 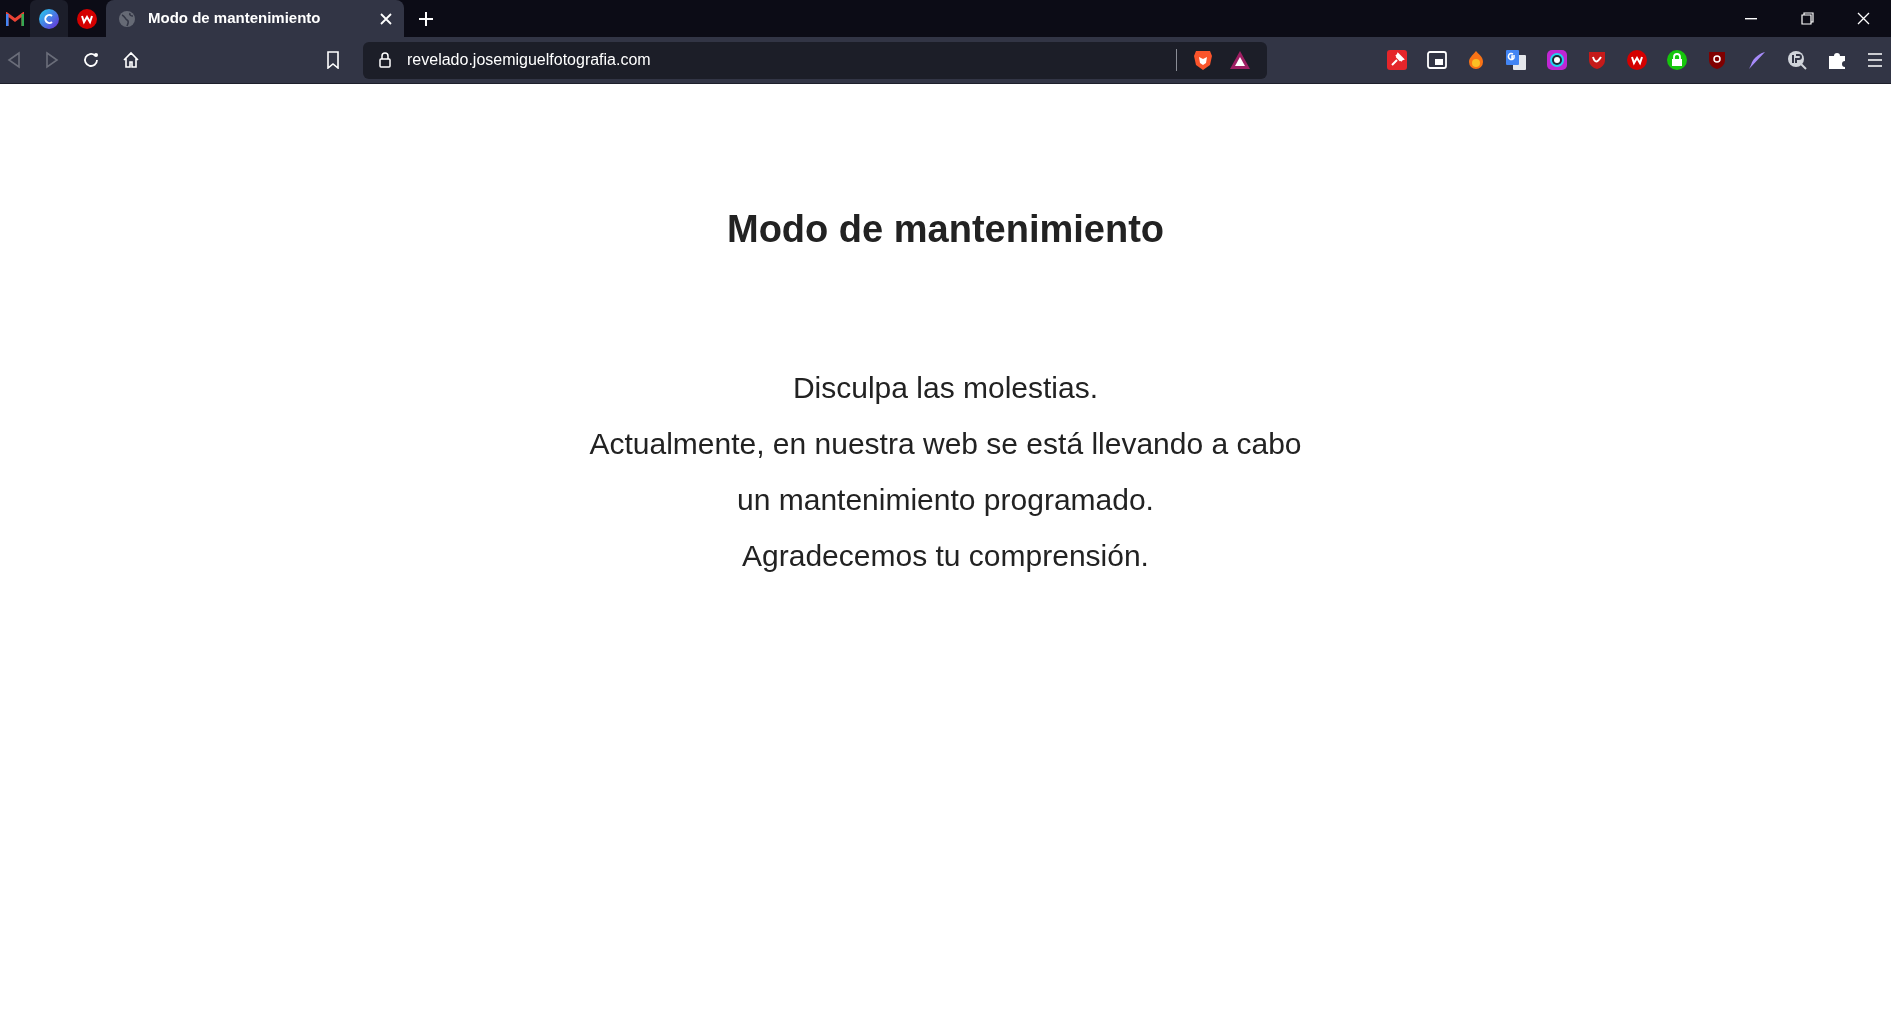 What do you see at coordinates (815, 60) in the screenshot?
I see `address-bar: revelado.josemiguelfotografia.com` at bounding box center [815, 60].